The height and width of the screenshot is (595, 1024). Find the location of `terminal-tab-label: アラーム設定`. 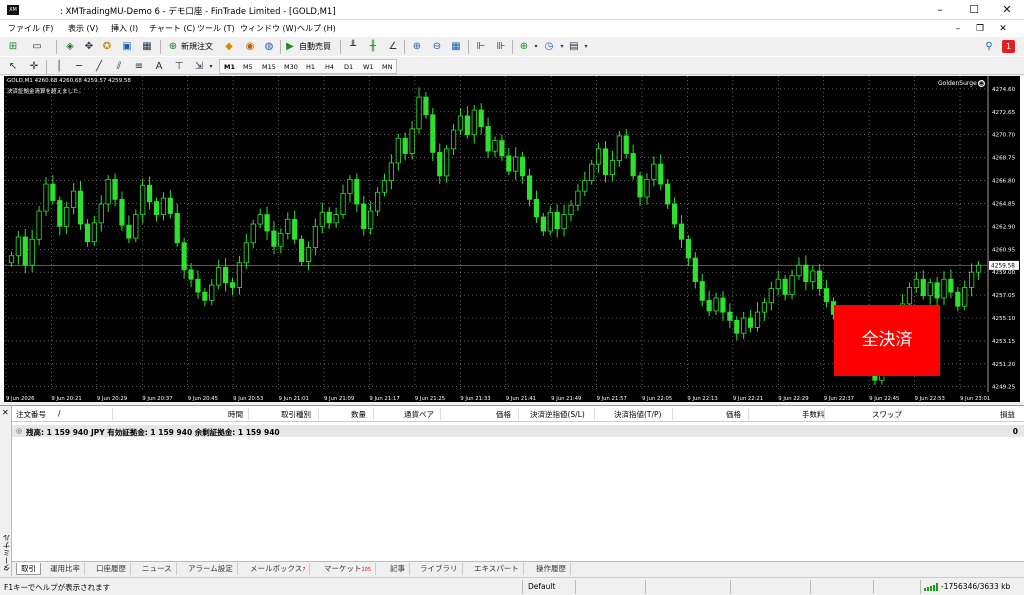

terminal-tab-label: アラーム設定 is located at coordinates (210, 568).